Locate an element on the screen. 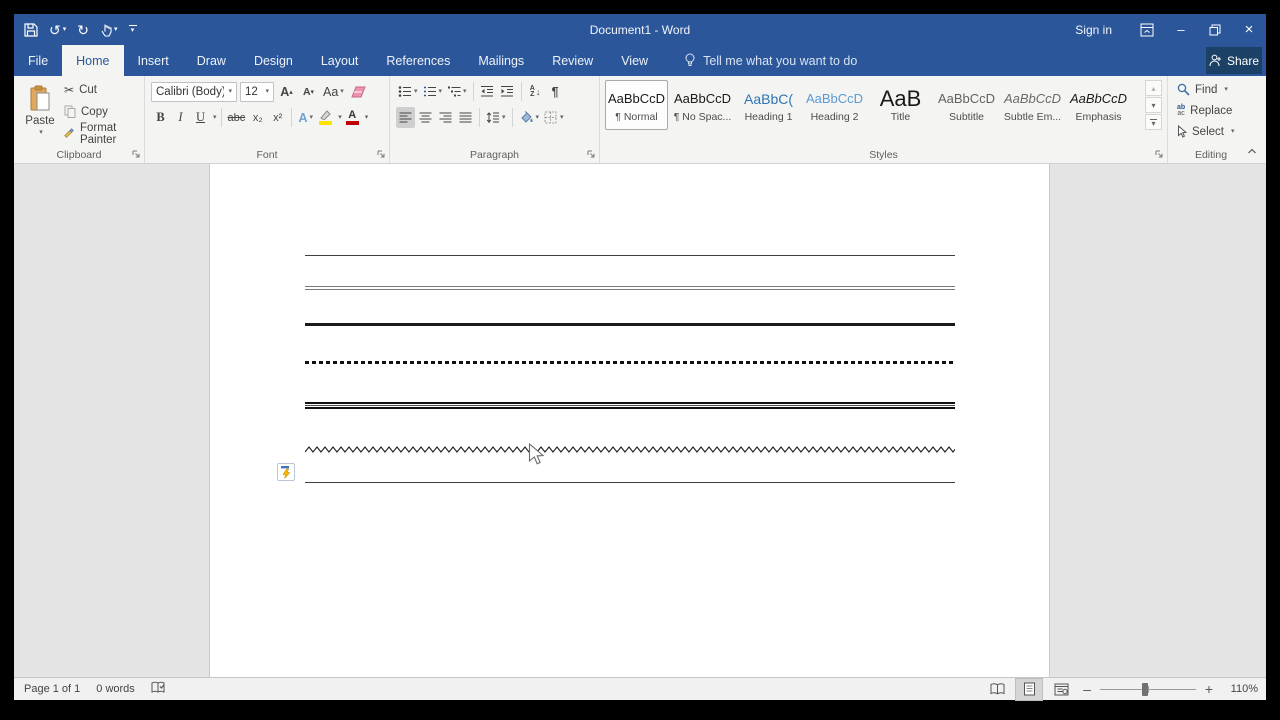  align-right-button is located at coordinates (445, 117).